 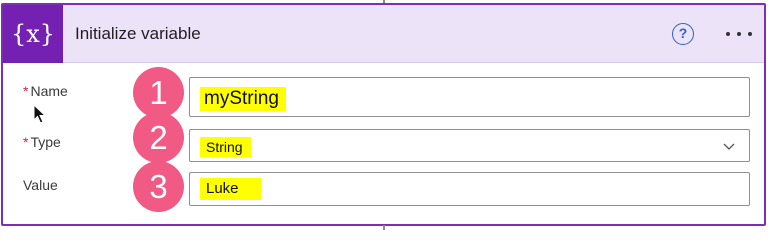 What do you see at coordinates (158, 92) in the screenshot?
I see `annotation-badge-1: 1` at bounding box center [158, 92].